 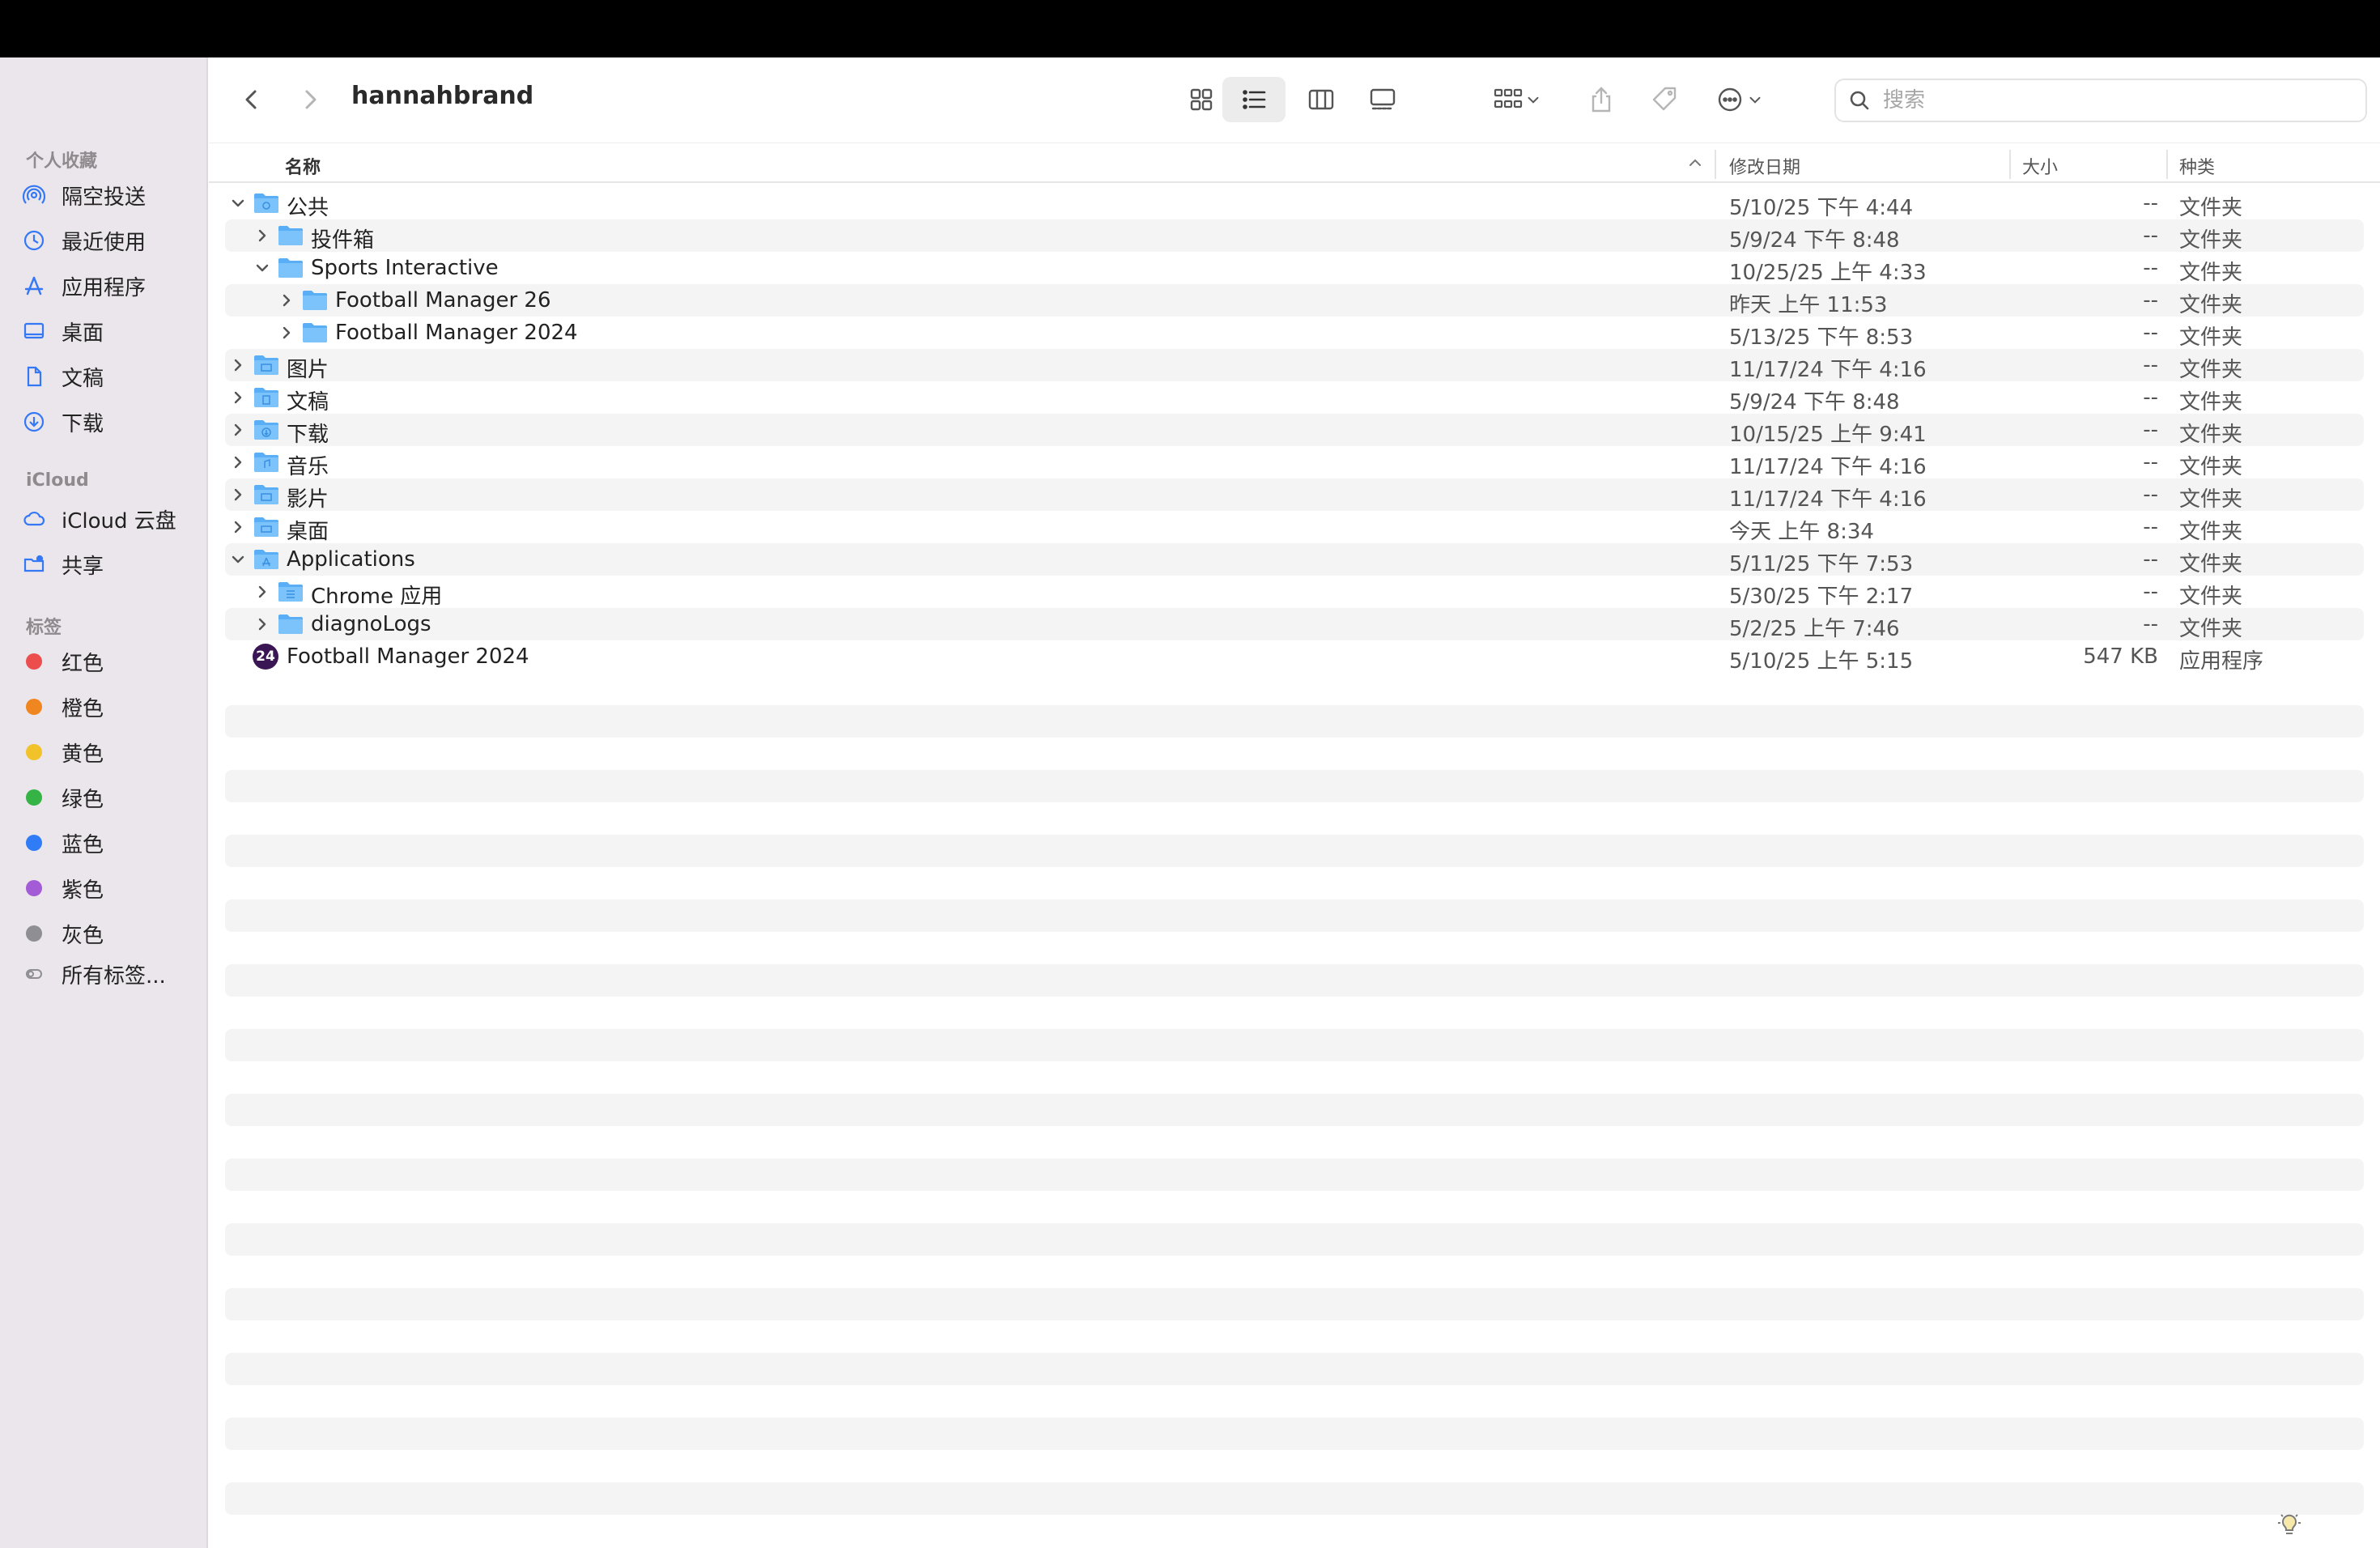 I want to click on file-row: 投件箱 5/9/24 下午 8:48 -- 文件夹, so click(x=1295, y=236).